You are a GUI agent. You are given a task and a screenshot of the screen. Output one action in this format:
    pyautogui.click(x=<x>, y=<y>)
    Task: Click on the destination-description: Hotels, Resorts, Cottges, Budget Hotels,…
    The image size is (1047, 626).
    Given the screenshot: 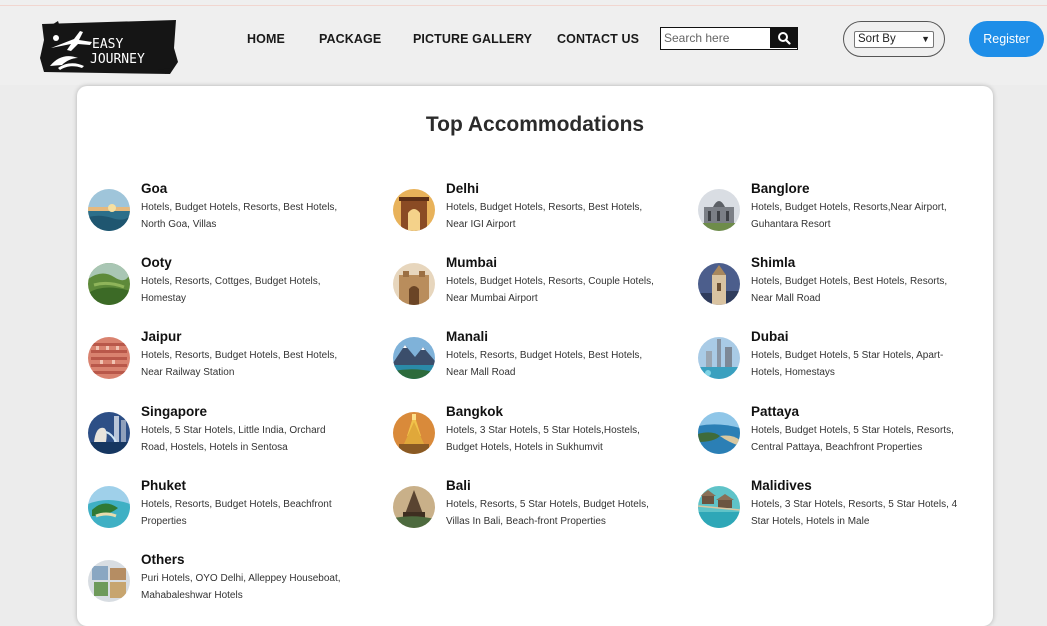 What is the action you would take?
    pyautogui.click(x=231, y=290)
    